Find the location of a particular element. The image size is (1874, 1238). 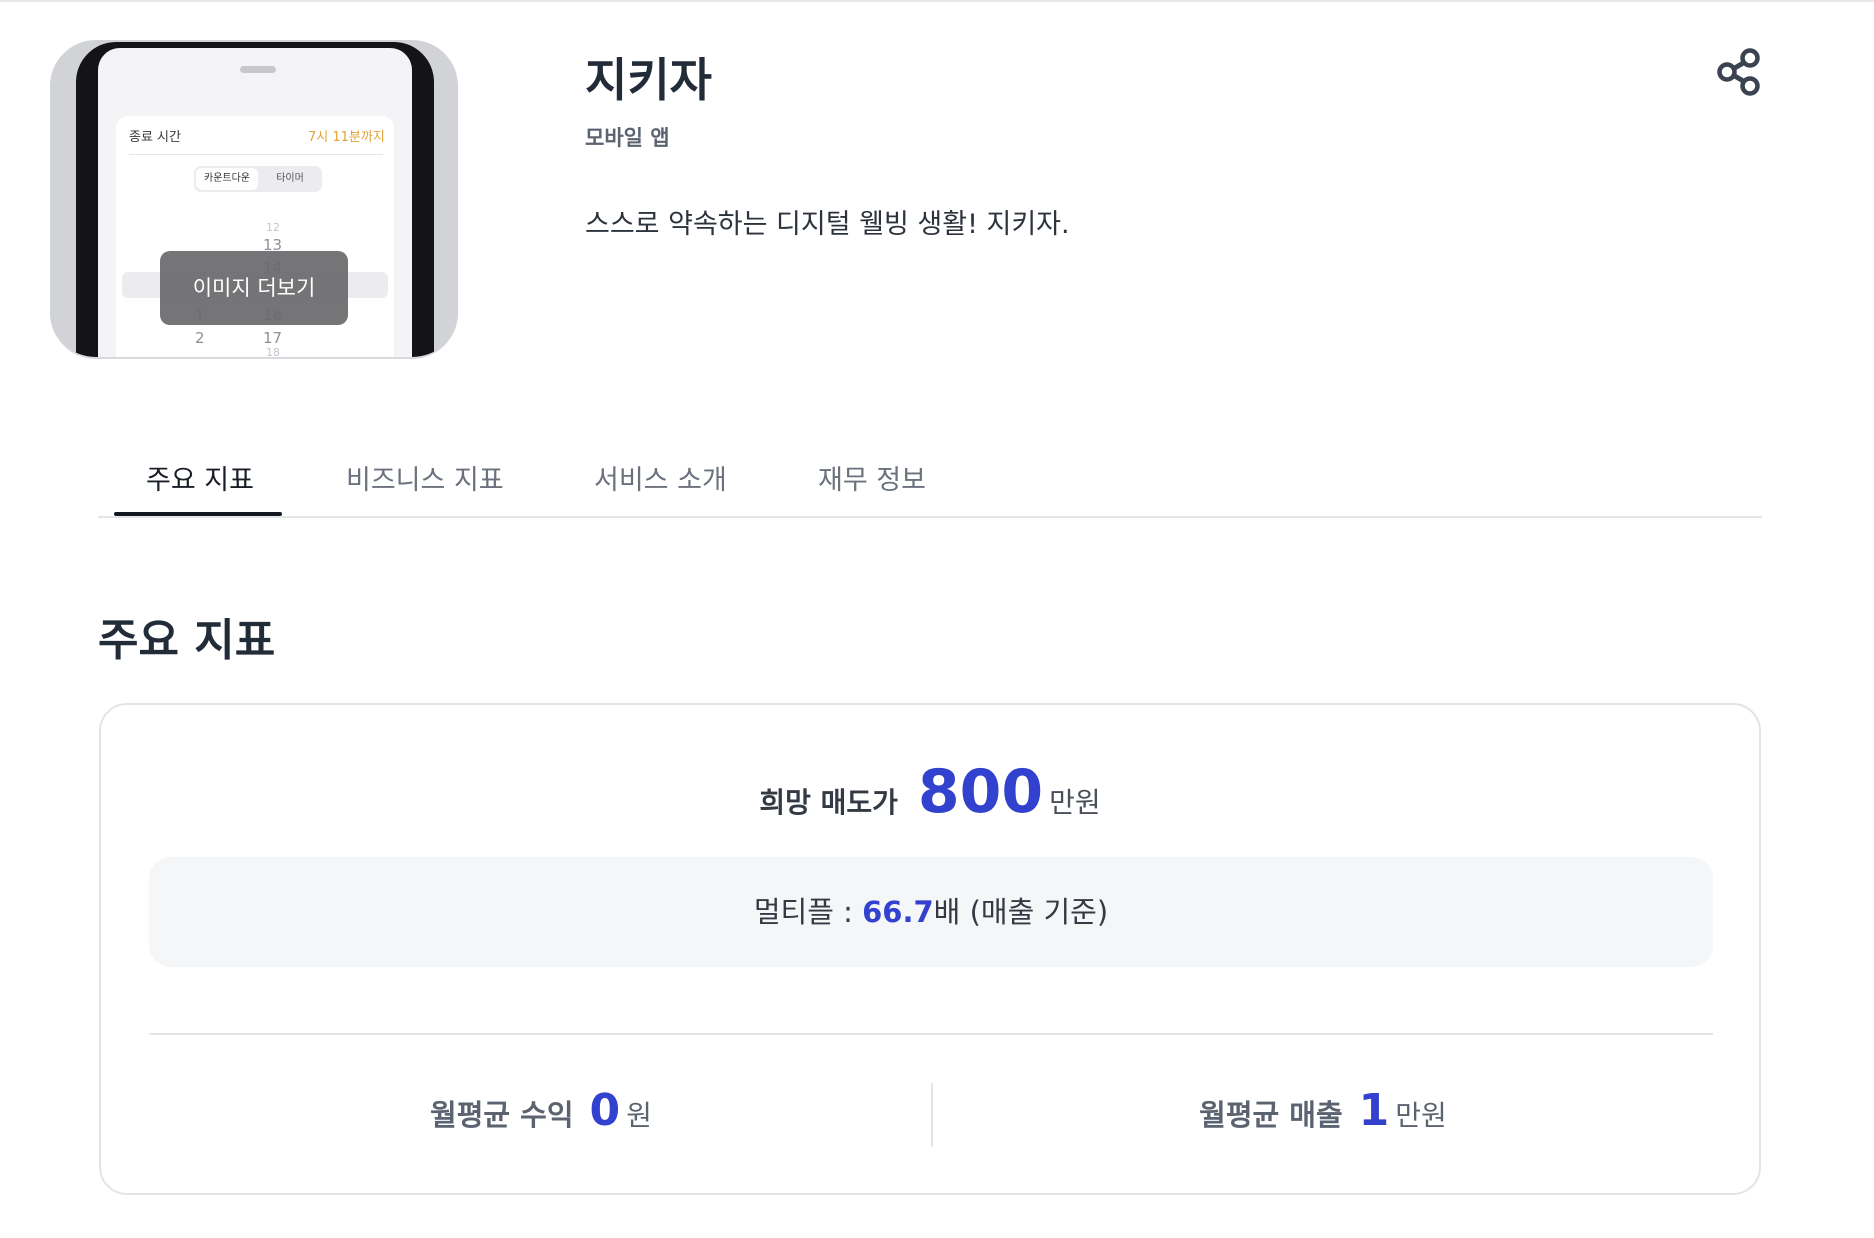

picker-number: 2 is located at coordinates (200, 338).